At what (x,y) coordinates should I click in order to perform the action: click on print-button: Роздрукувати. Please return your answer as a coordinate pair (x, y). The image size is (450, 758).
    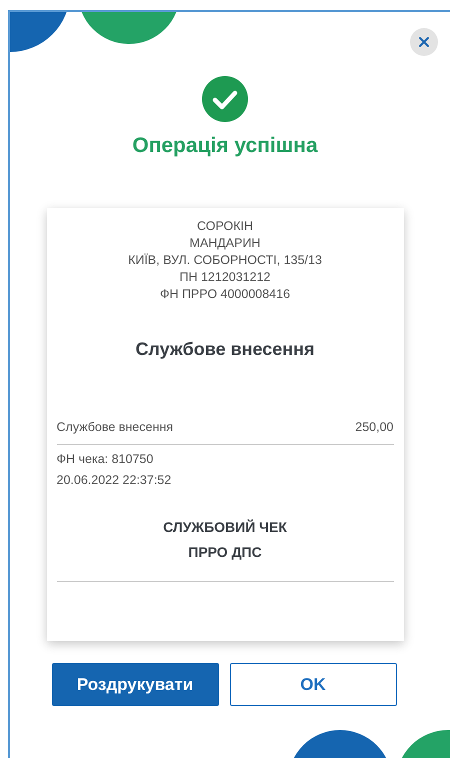
    Looking at the image, I should click on (135, 684).